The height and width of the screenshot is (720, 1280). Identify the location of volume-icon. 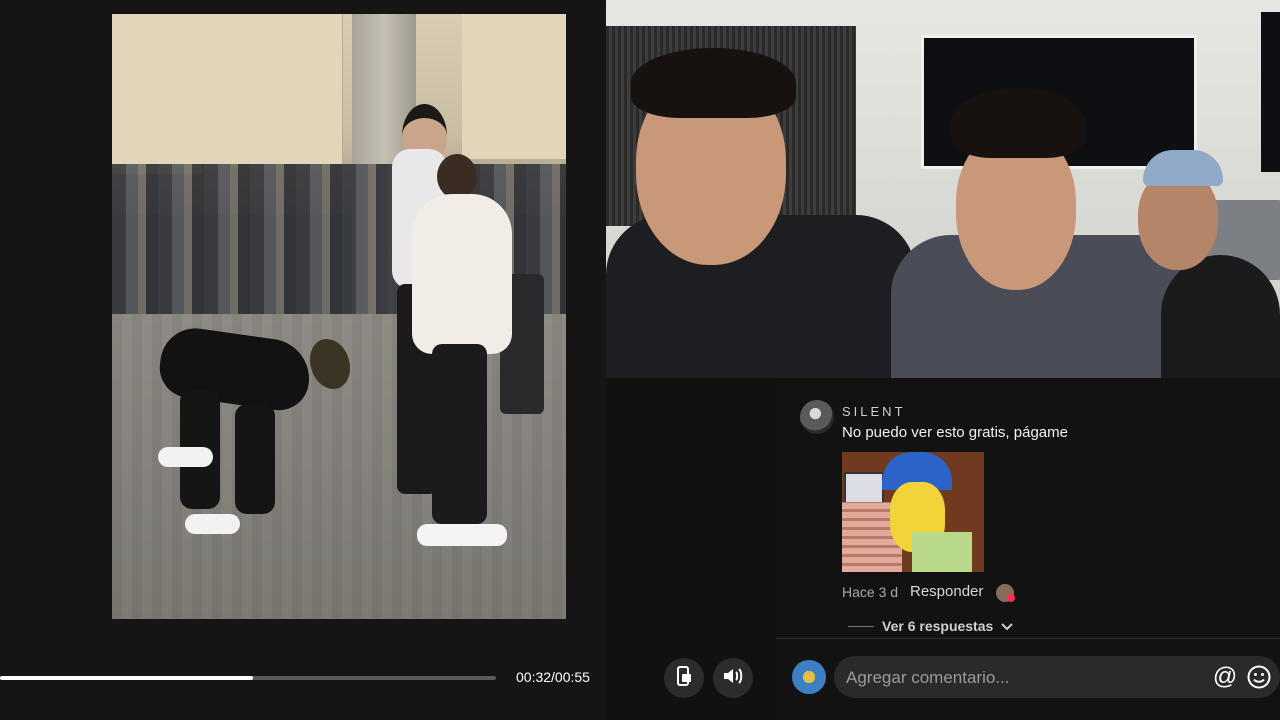
(733, 678).